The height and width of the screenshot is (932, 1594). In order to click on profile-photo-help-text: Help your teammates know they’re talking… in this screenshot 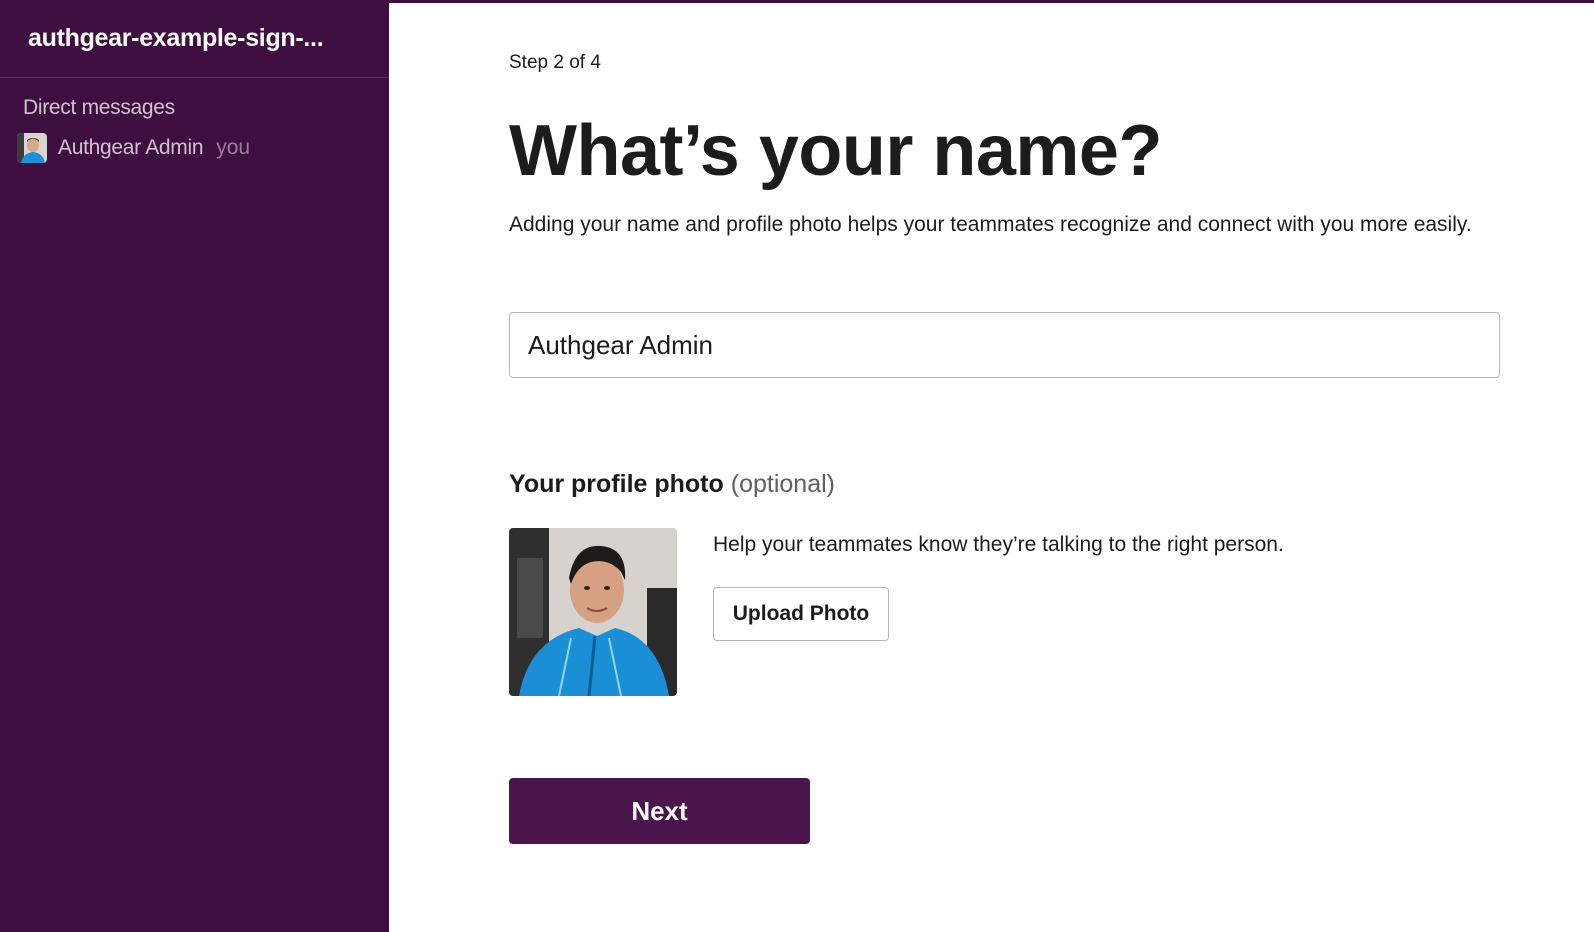, I will do `click(998, 544)`.